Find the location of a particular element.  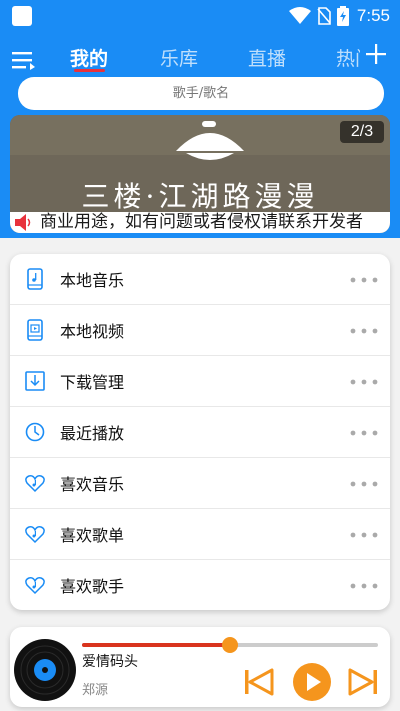

notice-text: 商业用途，如有问题或者侵权请联系开发者 is located at coordinates (201, 222).